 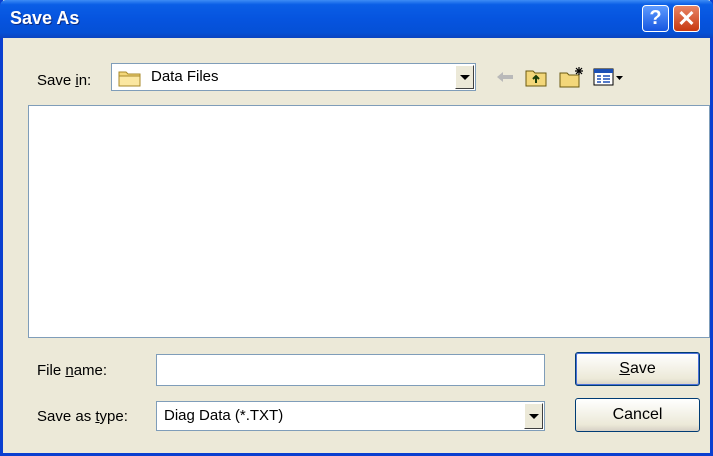 I want to click on cancel-button: Cancel, so click(x=637, y=415).